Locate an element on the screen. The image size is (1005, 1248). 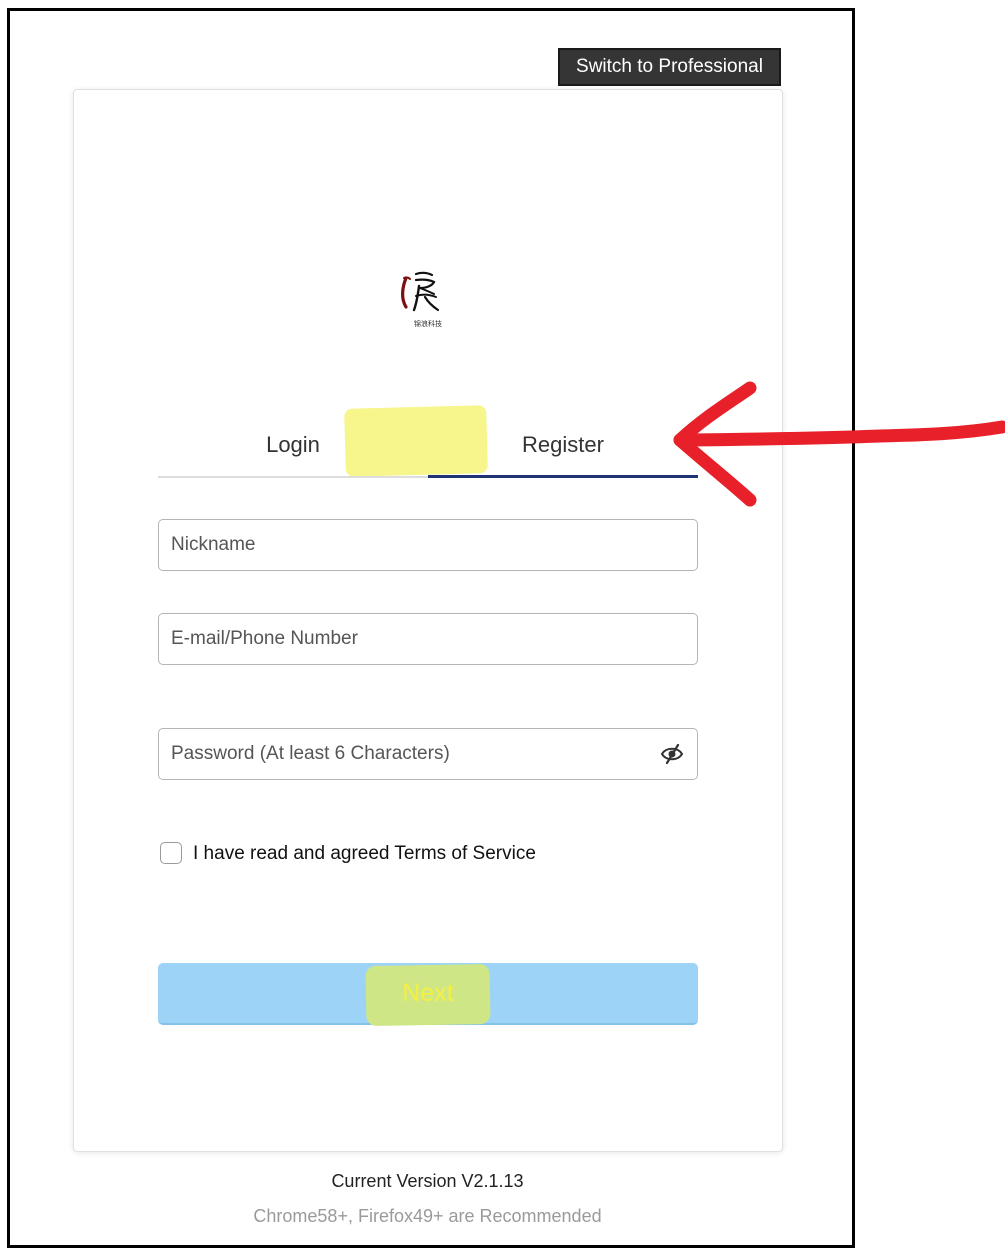
browser-recommendation: Chrome58+, Firefox49+ are Recommended is located at coordinates (427, 1216).